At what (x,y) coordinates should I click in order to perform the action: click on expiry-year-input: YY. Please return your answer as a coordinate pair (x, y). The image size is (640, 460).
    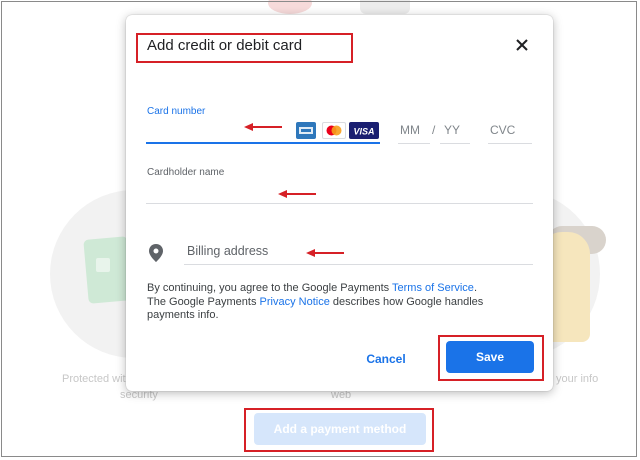
    Looking at the image, I should click on (452, 130).